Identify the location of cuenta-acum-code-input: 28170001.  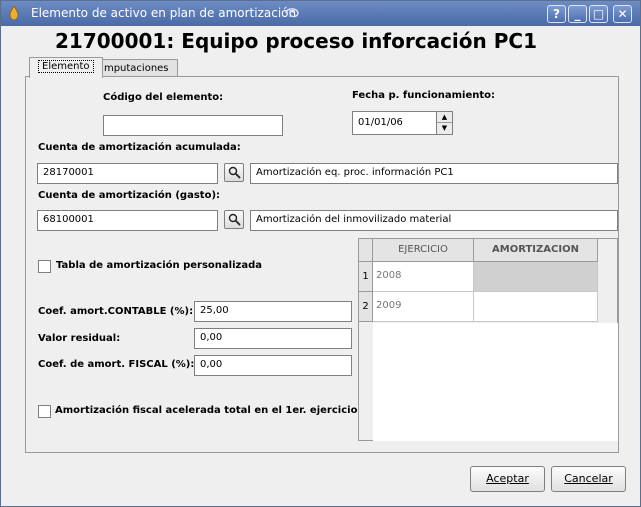
(127, 173).